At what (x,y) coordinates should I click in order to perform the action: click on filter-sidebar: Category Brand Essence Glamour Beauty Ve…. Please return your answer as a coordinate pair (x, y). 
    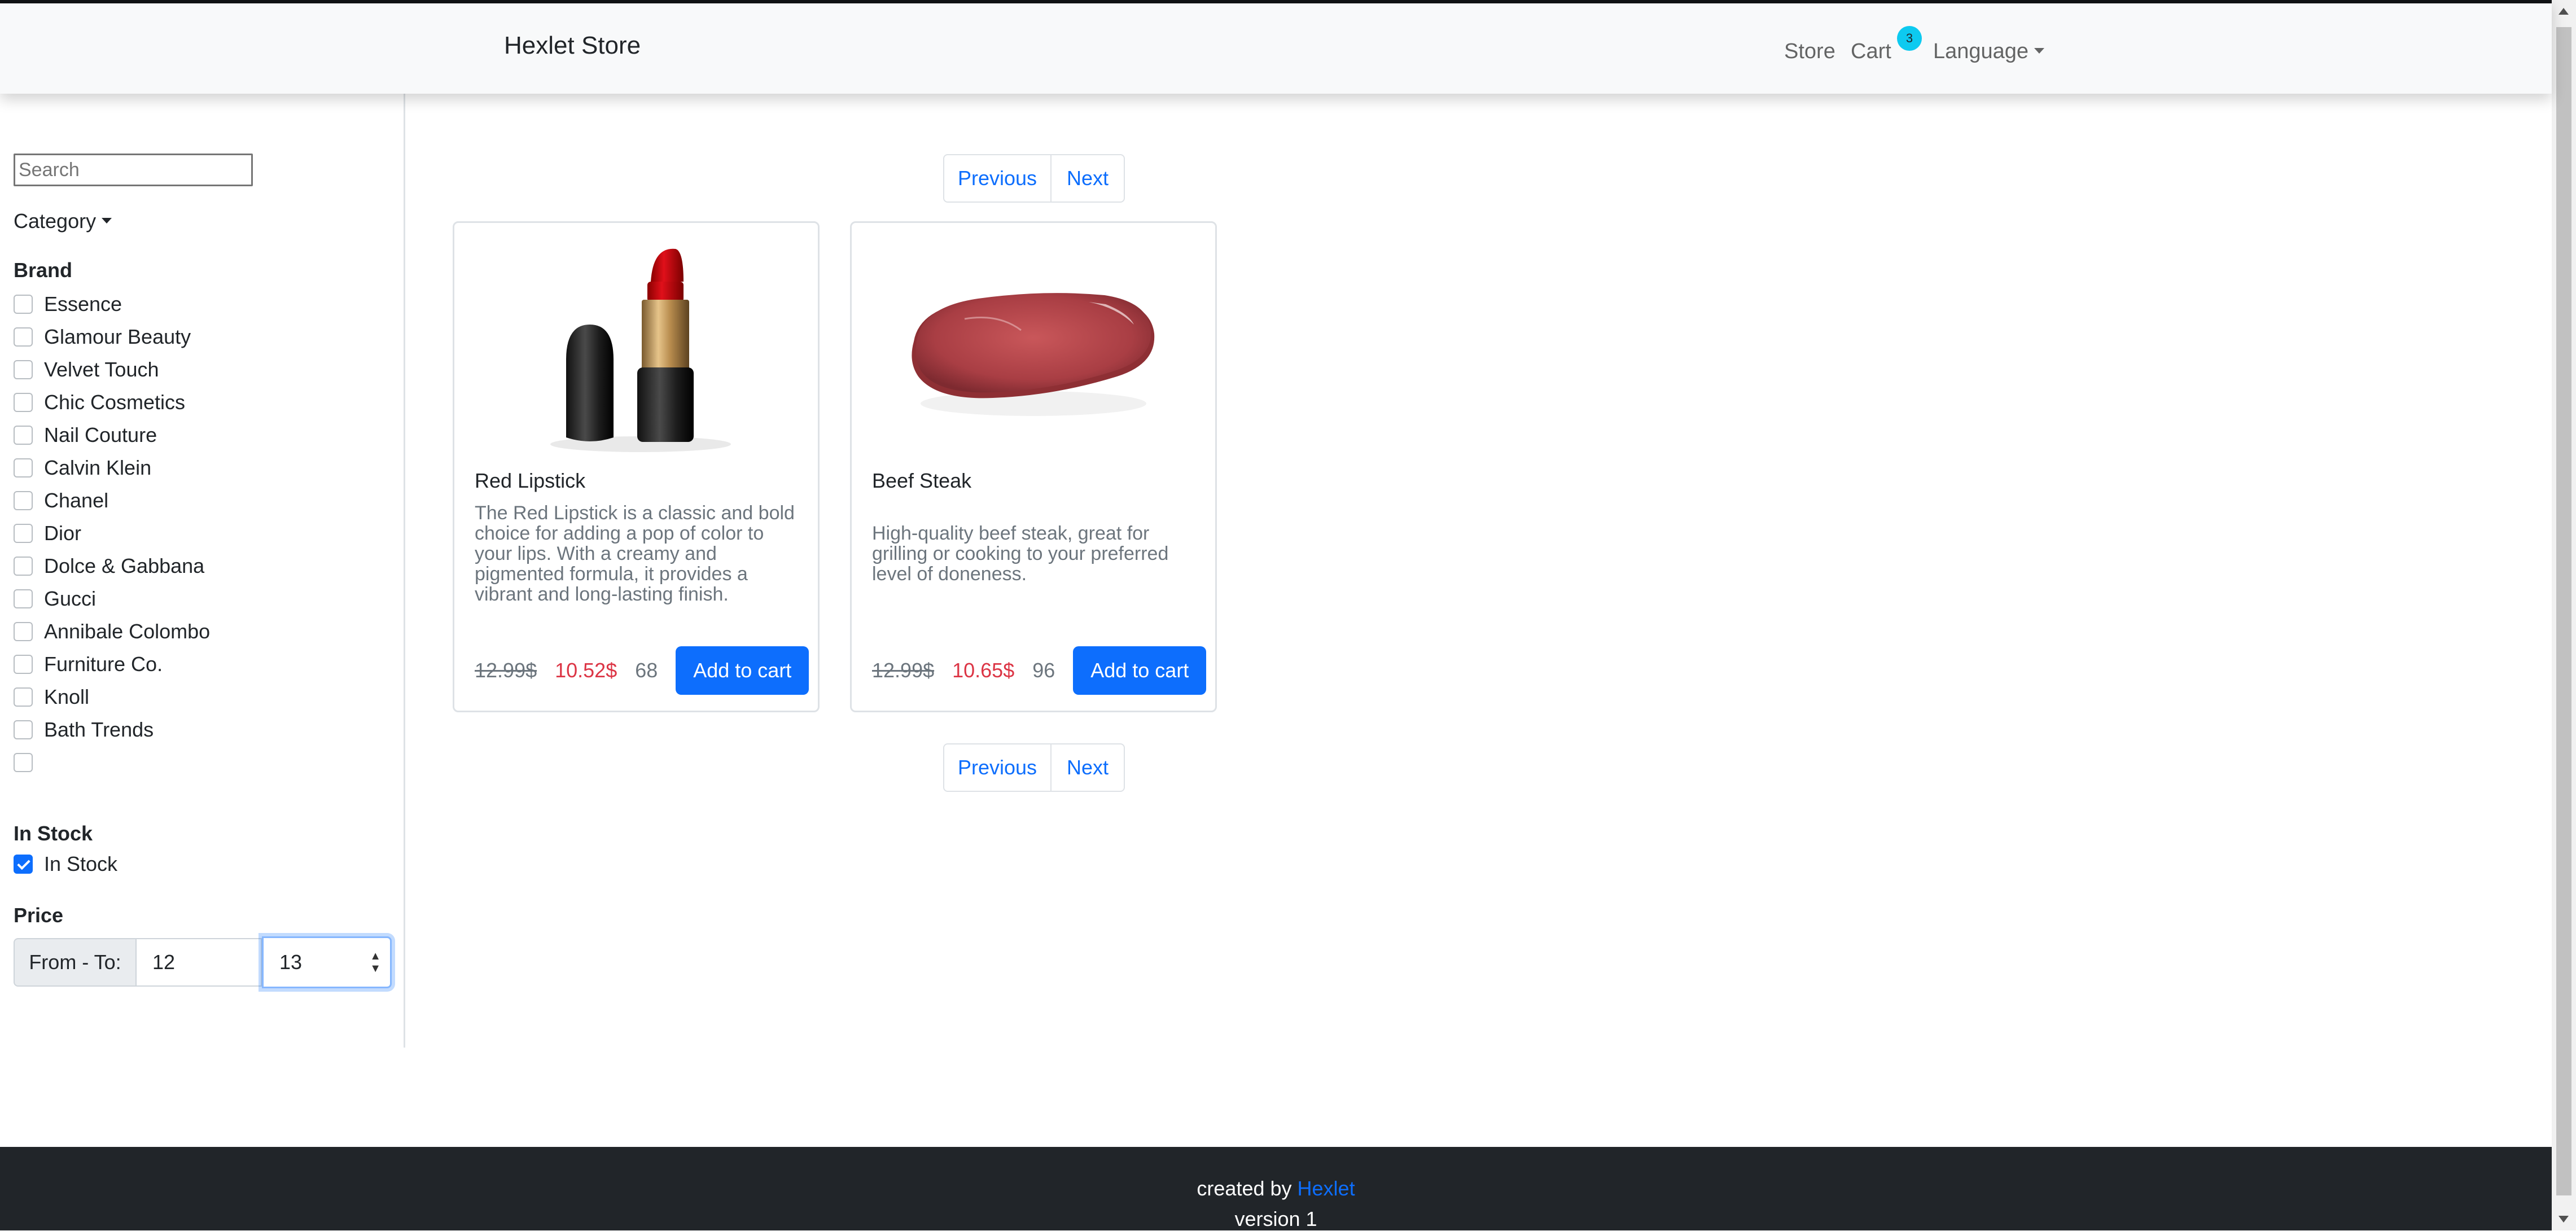
    Looking at the image, I should click on (202, 571).